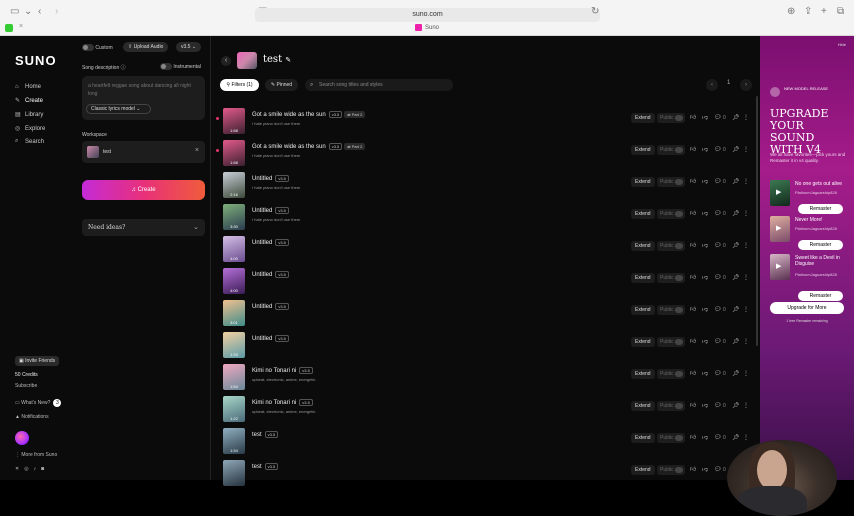 The height and width of the screenshot is (516, 854). I want to click on sidebar-toggle-icon: ▭, so click(14, 12).